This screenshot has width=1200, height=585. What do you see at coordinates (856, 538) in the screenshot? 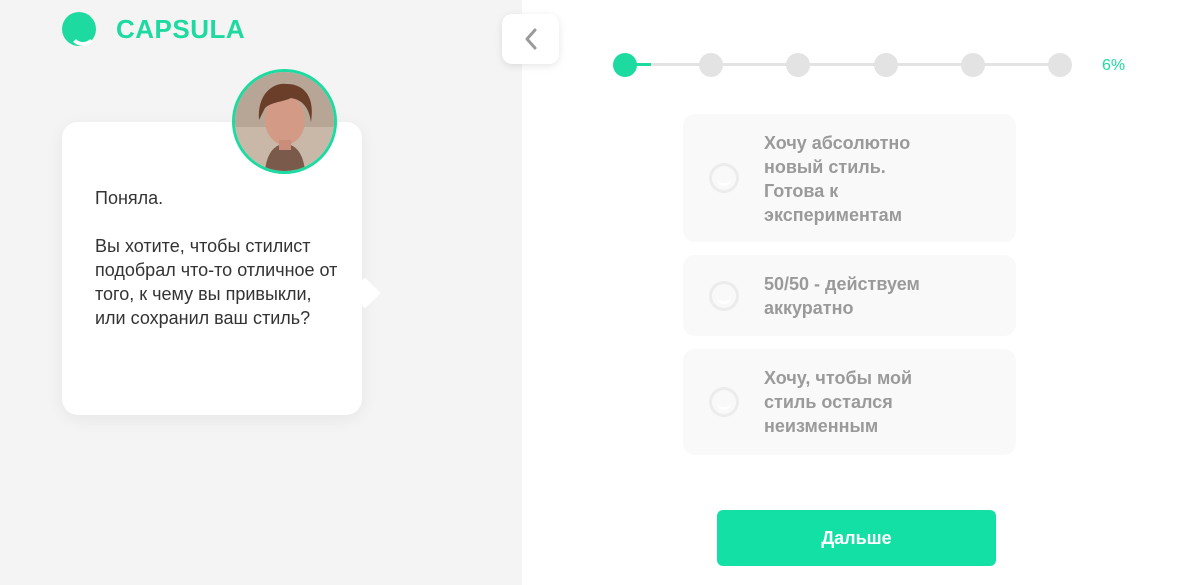
I see `next-button: Дальше` at bounding box center [856, 538].